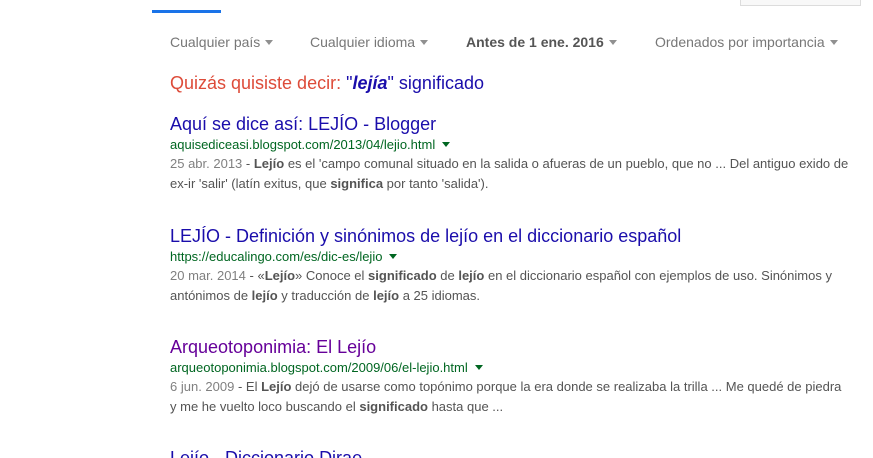 The width and height of the screenshot is (873, 458). Describe the element at coordinates (256, 83) in the screenshot. I see `spelling-suggestion-lead: Quizás quisiste decir:` at that location.